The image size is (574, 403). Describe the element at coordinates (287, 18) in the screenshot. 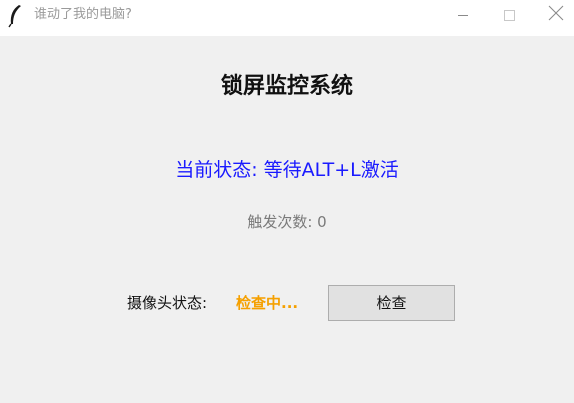

I see `title-bar: 谁动了我的电脑?` at that location.